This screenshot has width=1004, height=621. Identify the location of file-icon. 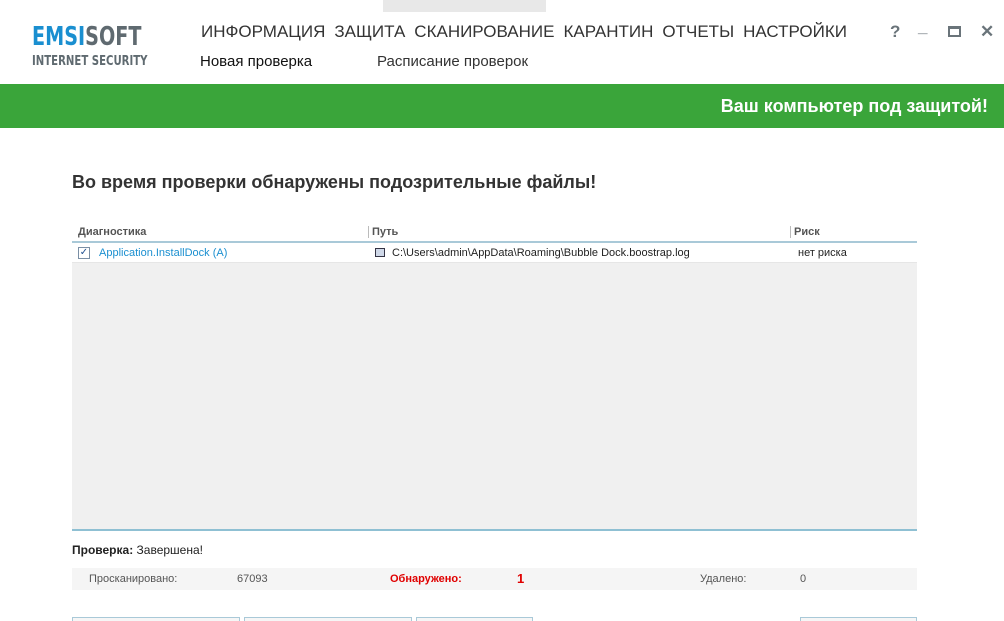
(380, 252).